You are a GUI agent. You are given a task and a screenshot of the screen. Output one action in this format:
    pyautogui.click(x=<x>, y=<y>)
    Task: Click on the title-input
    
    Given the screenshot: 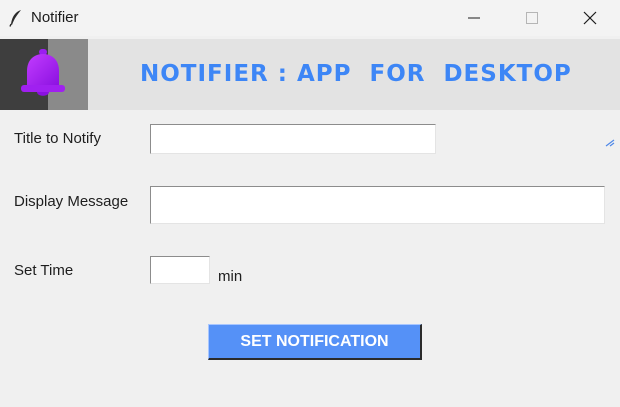 What is the action you would take?
    pyautogui.click(x=293, y=139)
    